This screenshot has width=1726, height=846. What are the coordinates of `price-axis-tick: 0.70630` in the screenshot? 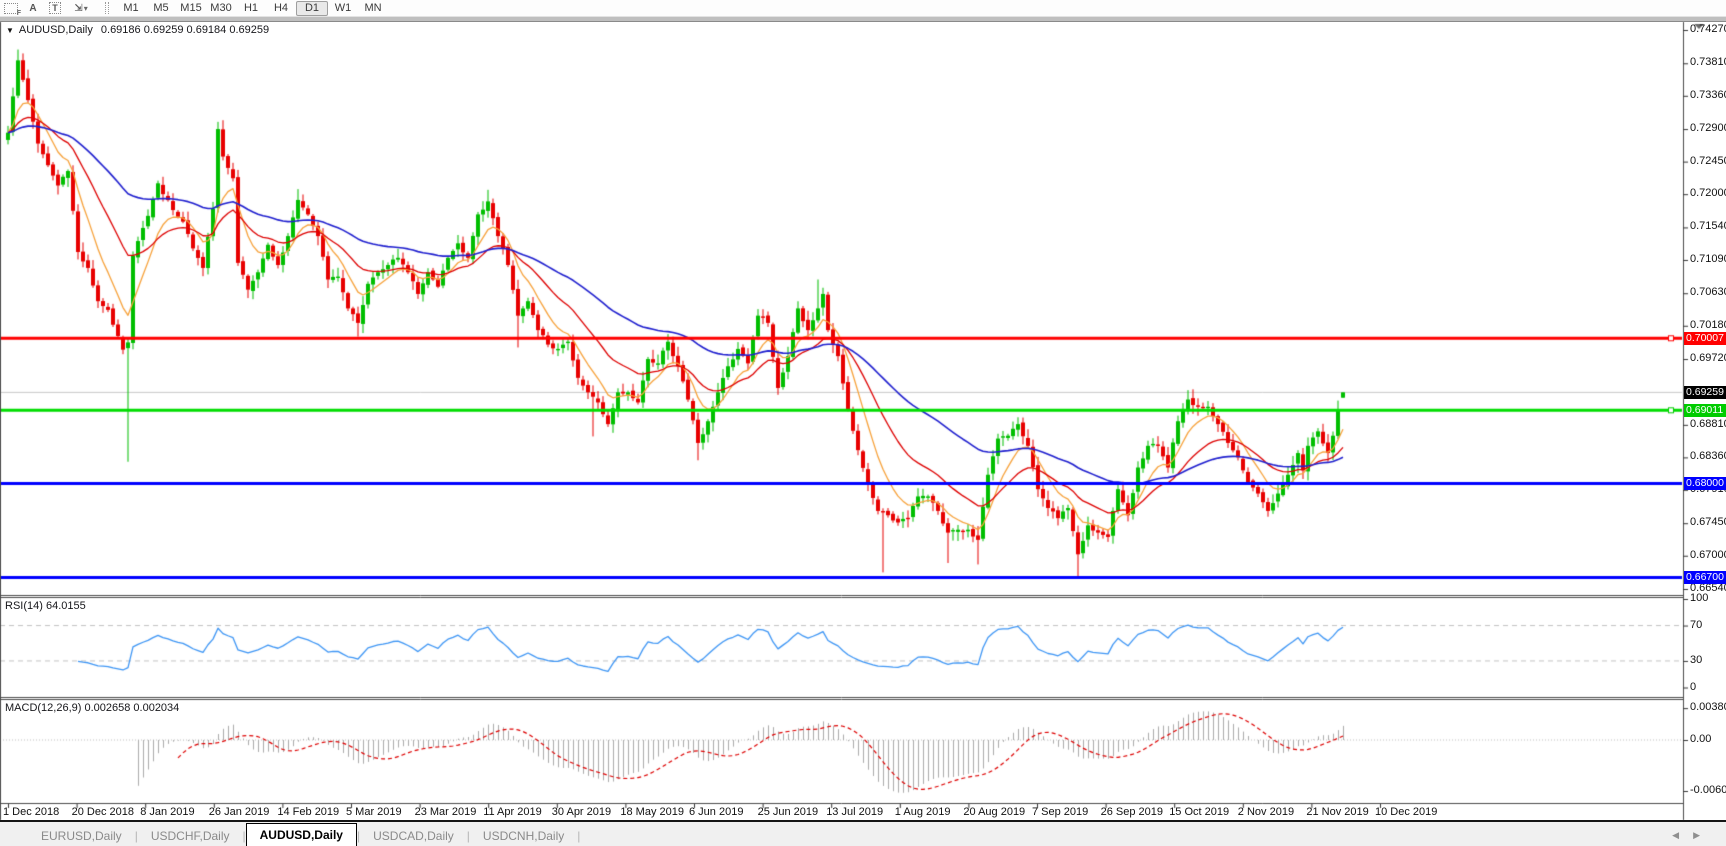 It's located at (1708, 292).